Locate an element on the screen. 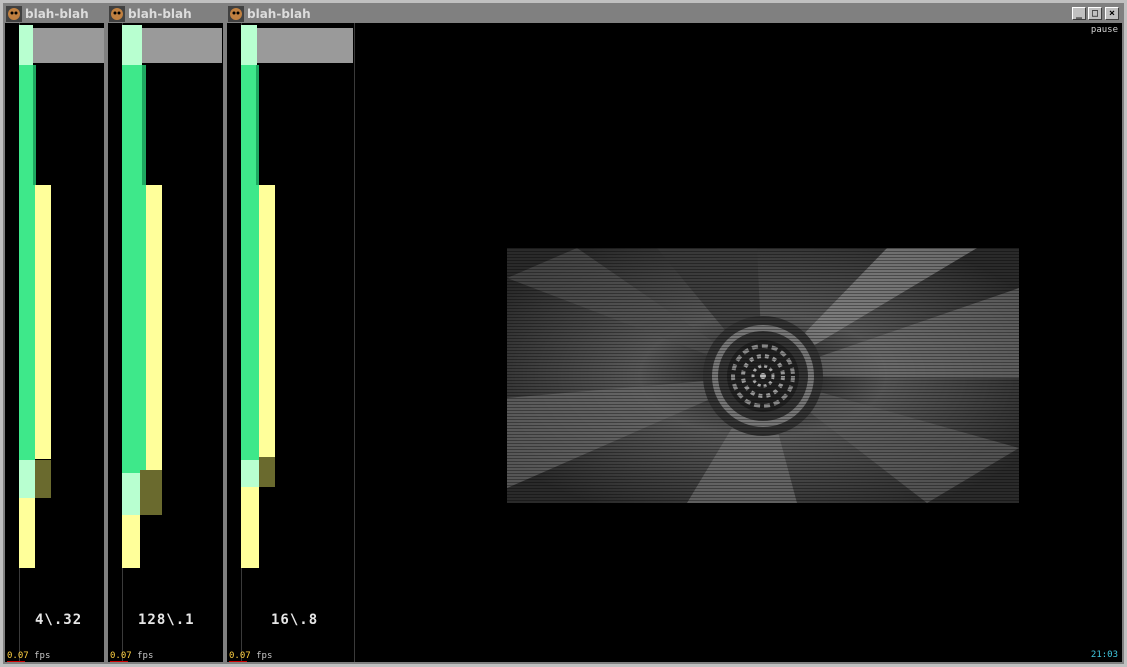 This screenshot has width=1127, height=667. profiler-graph: 16\.8 0.07 fps is located at coordinates (291, 342).